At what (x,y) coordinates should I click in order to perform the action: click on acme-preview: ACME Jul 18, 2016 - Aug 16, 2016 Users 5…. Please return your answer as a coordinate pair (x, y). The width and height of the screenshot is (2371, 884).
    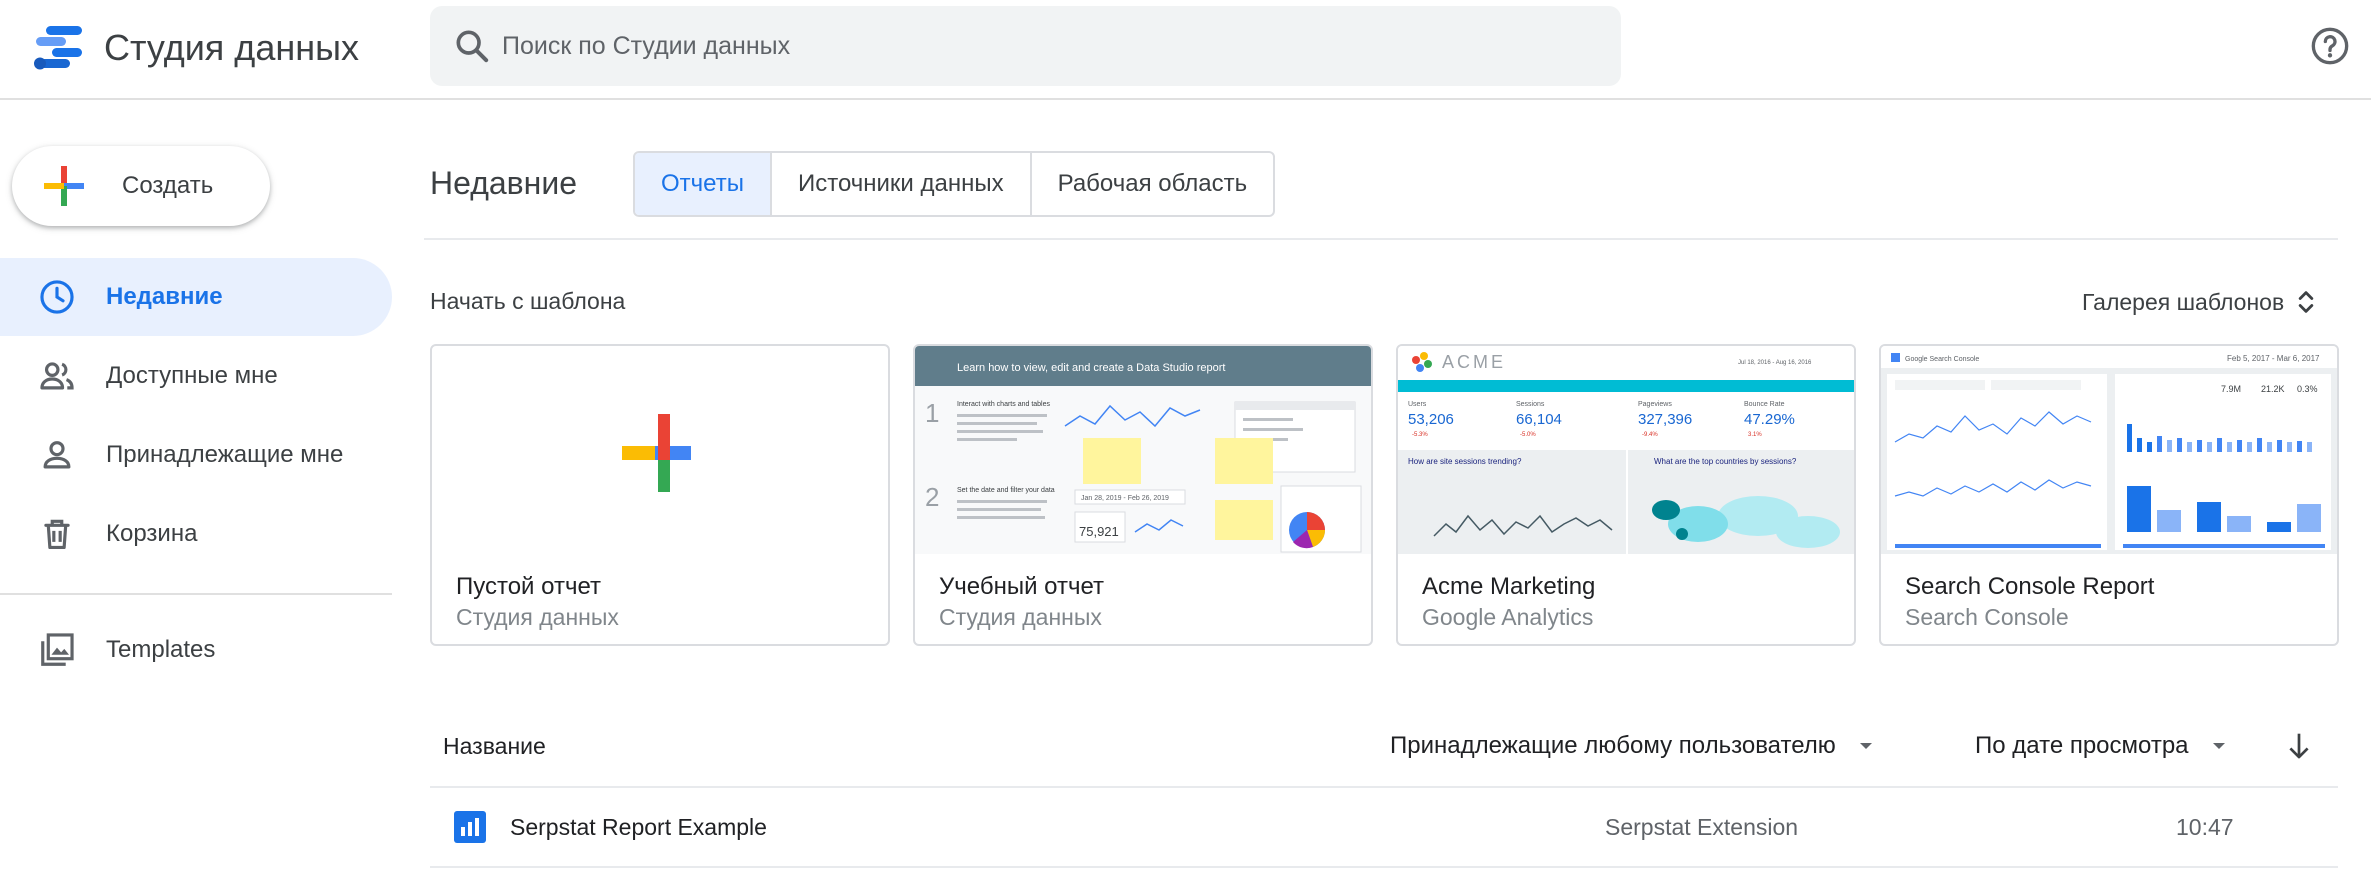
    Looking at the image, I should click on (1626, 450).